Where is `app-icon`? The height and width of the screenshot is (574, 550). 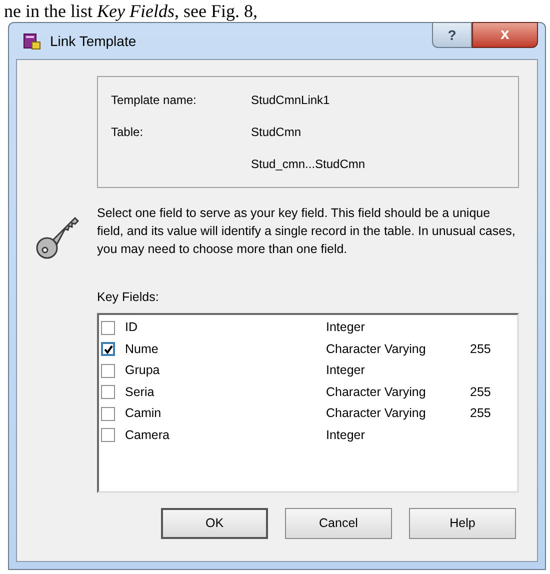
app-icon is located at coordinates (32, 41).